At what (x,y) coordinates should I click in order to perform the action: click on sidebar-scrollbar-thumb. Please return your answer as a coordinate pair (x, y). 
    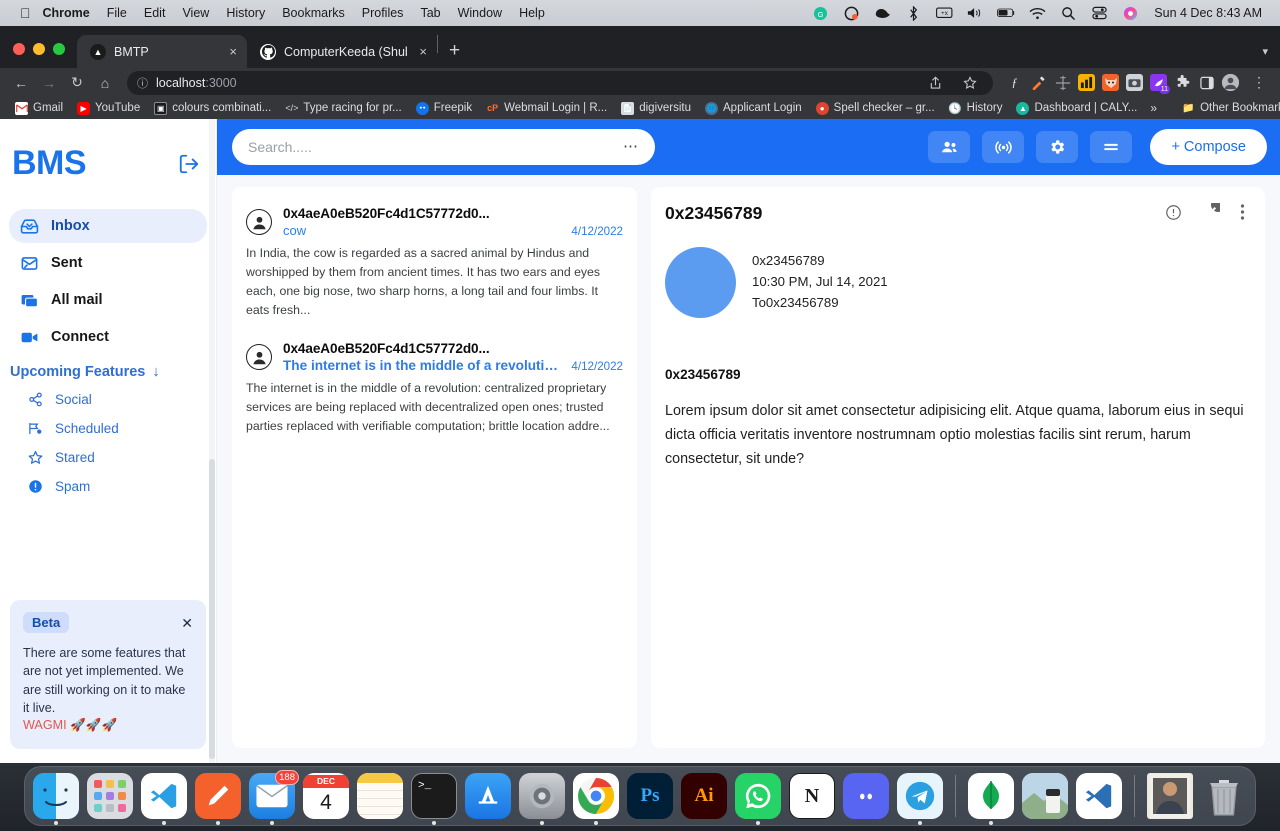
    Looking at the image, I should click on (212, 609).